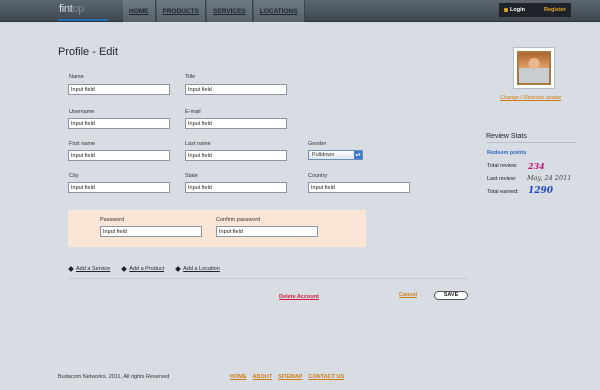 The image size is (600, 390). What do you see at coordinates (119, 123) in the screenshot?
I see `username-input: Input field` at bounding box center [119, 123].